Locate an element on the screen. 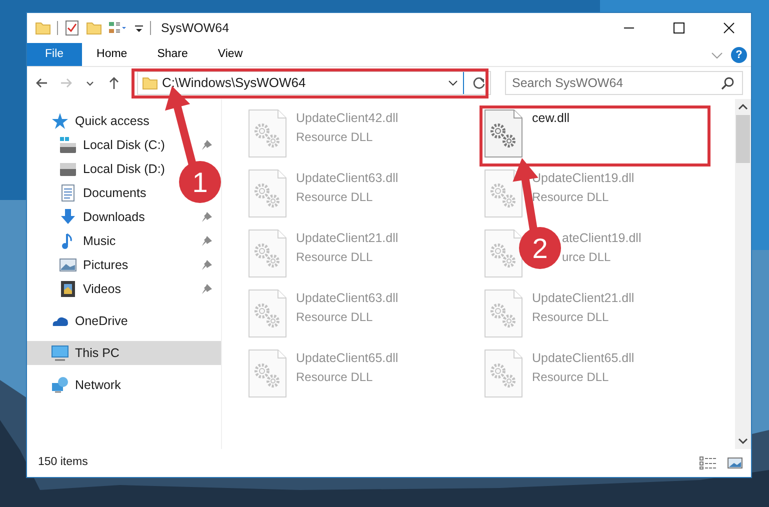 The image size is (769, 507). ribbon-tab: Share is located at coordinates (172, 54).